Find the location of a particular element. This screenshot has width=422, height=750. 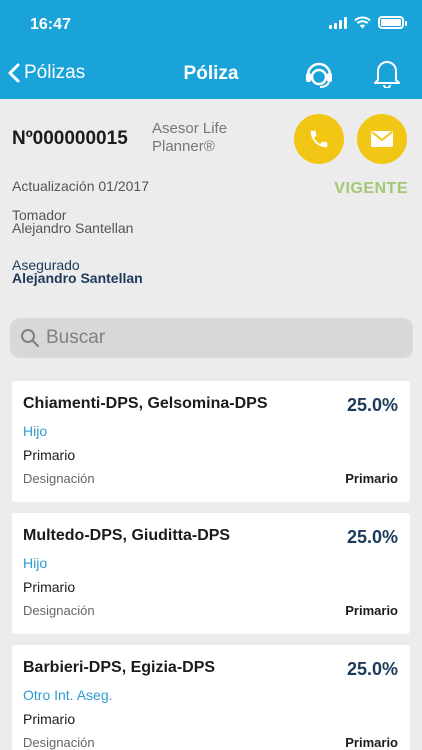

mail-icon is located at coordinates (382, 139).